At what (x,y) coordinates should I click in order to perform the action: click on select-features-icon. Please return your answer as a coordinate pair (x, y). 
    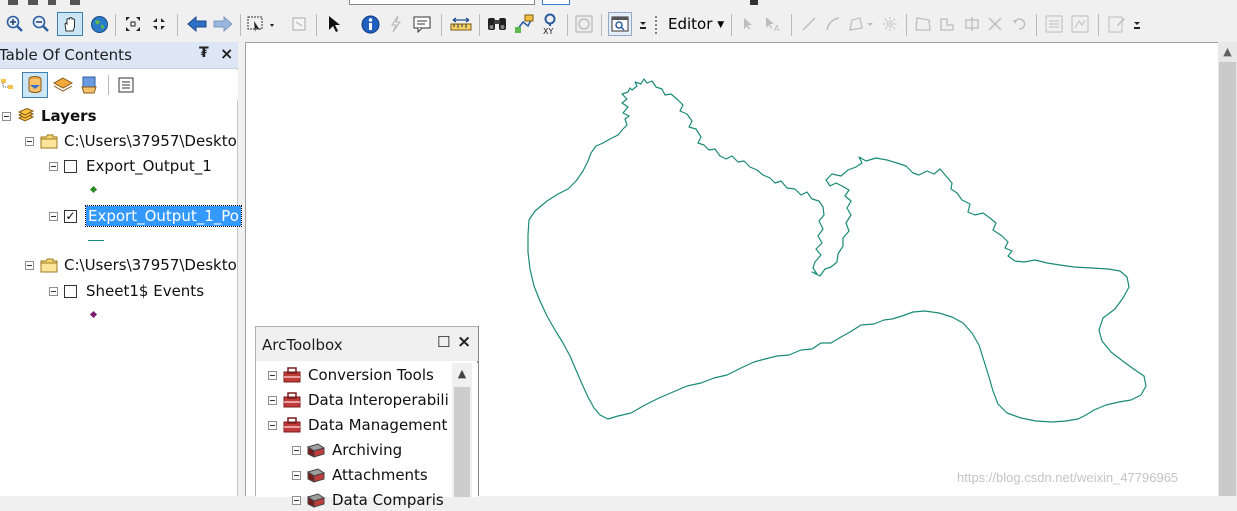
    Looking at the image, I should click on (263, 24).